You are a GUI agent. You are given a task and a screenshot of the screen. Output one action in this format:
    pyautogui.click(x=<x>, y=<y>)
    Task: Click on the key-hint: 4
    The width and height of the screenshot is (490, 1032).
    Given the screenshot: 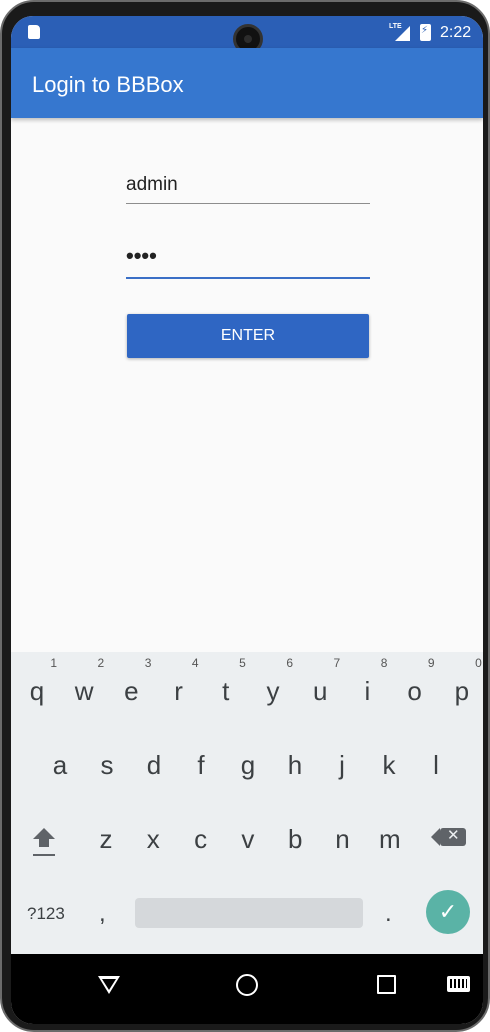 What is the action you would take?
    pyautogui.click(x=195, y=663)
    